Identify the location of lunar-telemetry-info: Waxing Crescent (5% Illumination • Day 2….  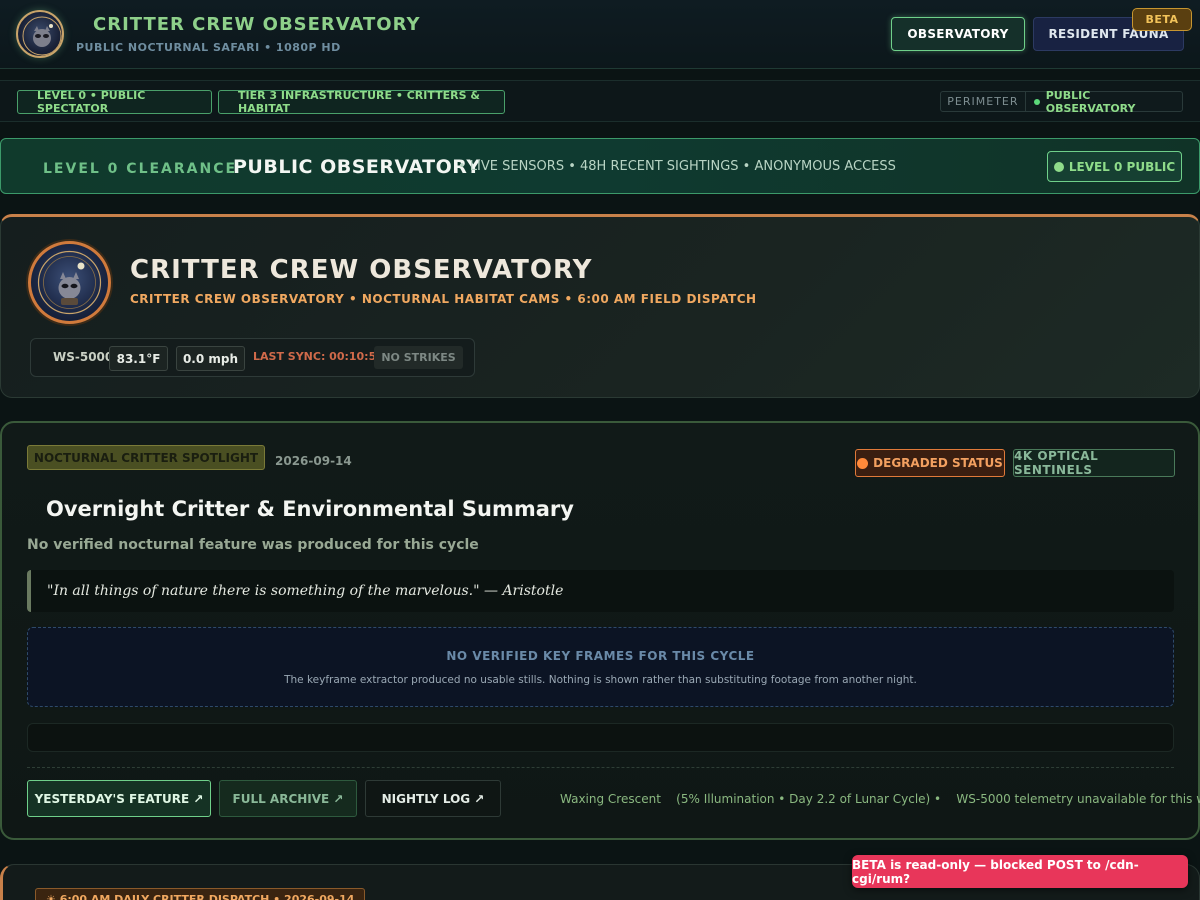
(880, 799).